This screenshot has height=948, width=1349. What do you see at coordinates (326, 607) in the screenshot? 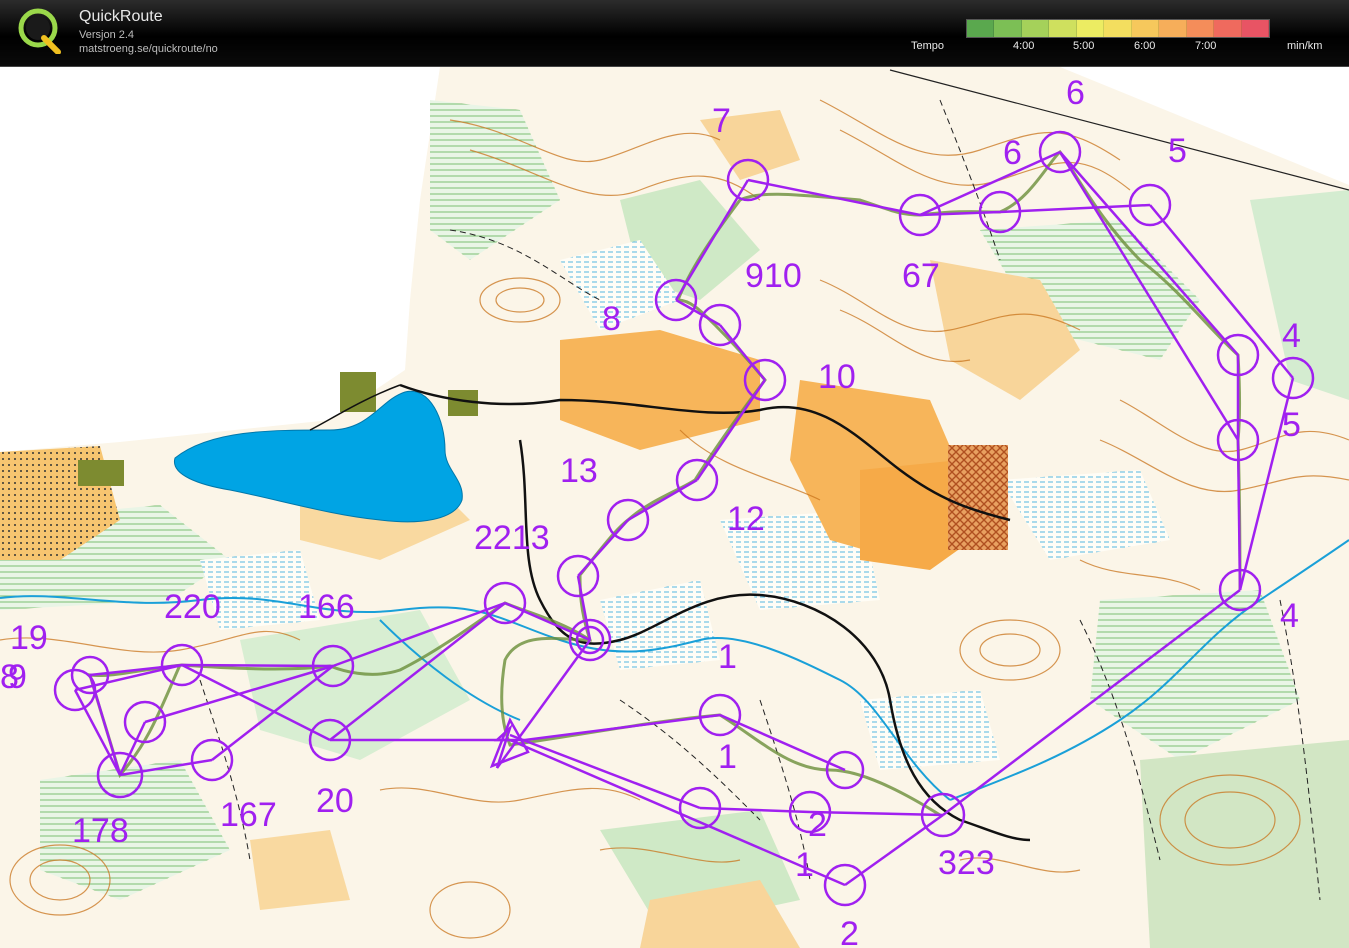
I see `control-number: 166` at bounding box center [326, 607].